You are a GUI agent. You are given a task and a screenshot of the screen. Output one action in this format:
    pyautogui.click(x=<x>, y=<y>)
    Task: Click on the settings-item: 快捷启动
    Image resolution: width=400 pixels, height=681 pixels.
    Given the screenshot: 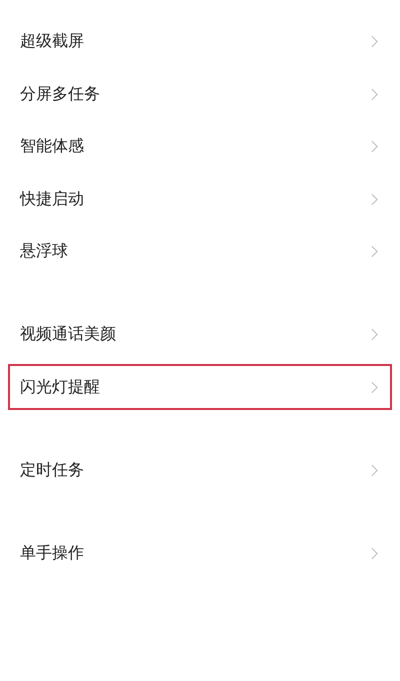 What is the action you would take?
    pyautogui.click(x=200, y=199)
    